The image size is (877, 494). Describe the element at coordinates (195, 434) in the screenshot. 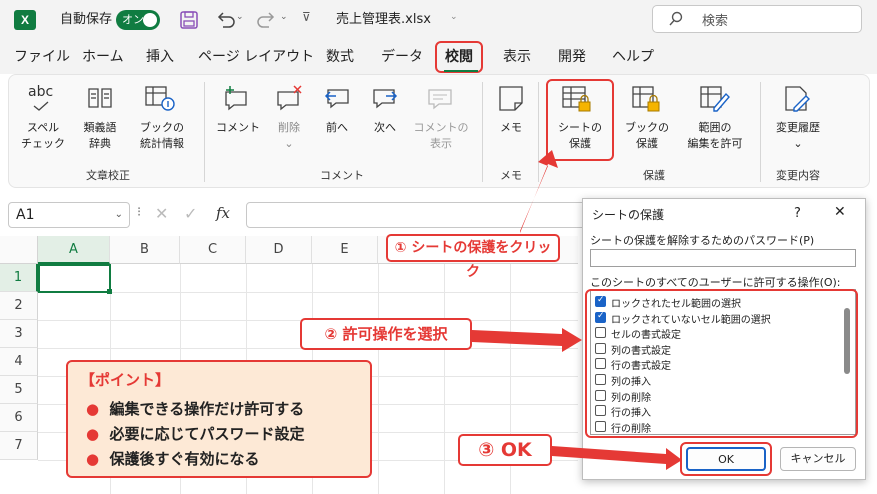

I see `point-item: ● 必要に応じてパスワード設定` at that location.